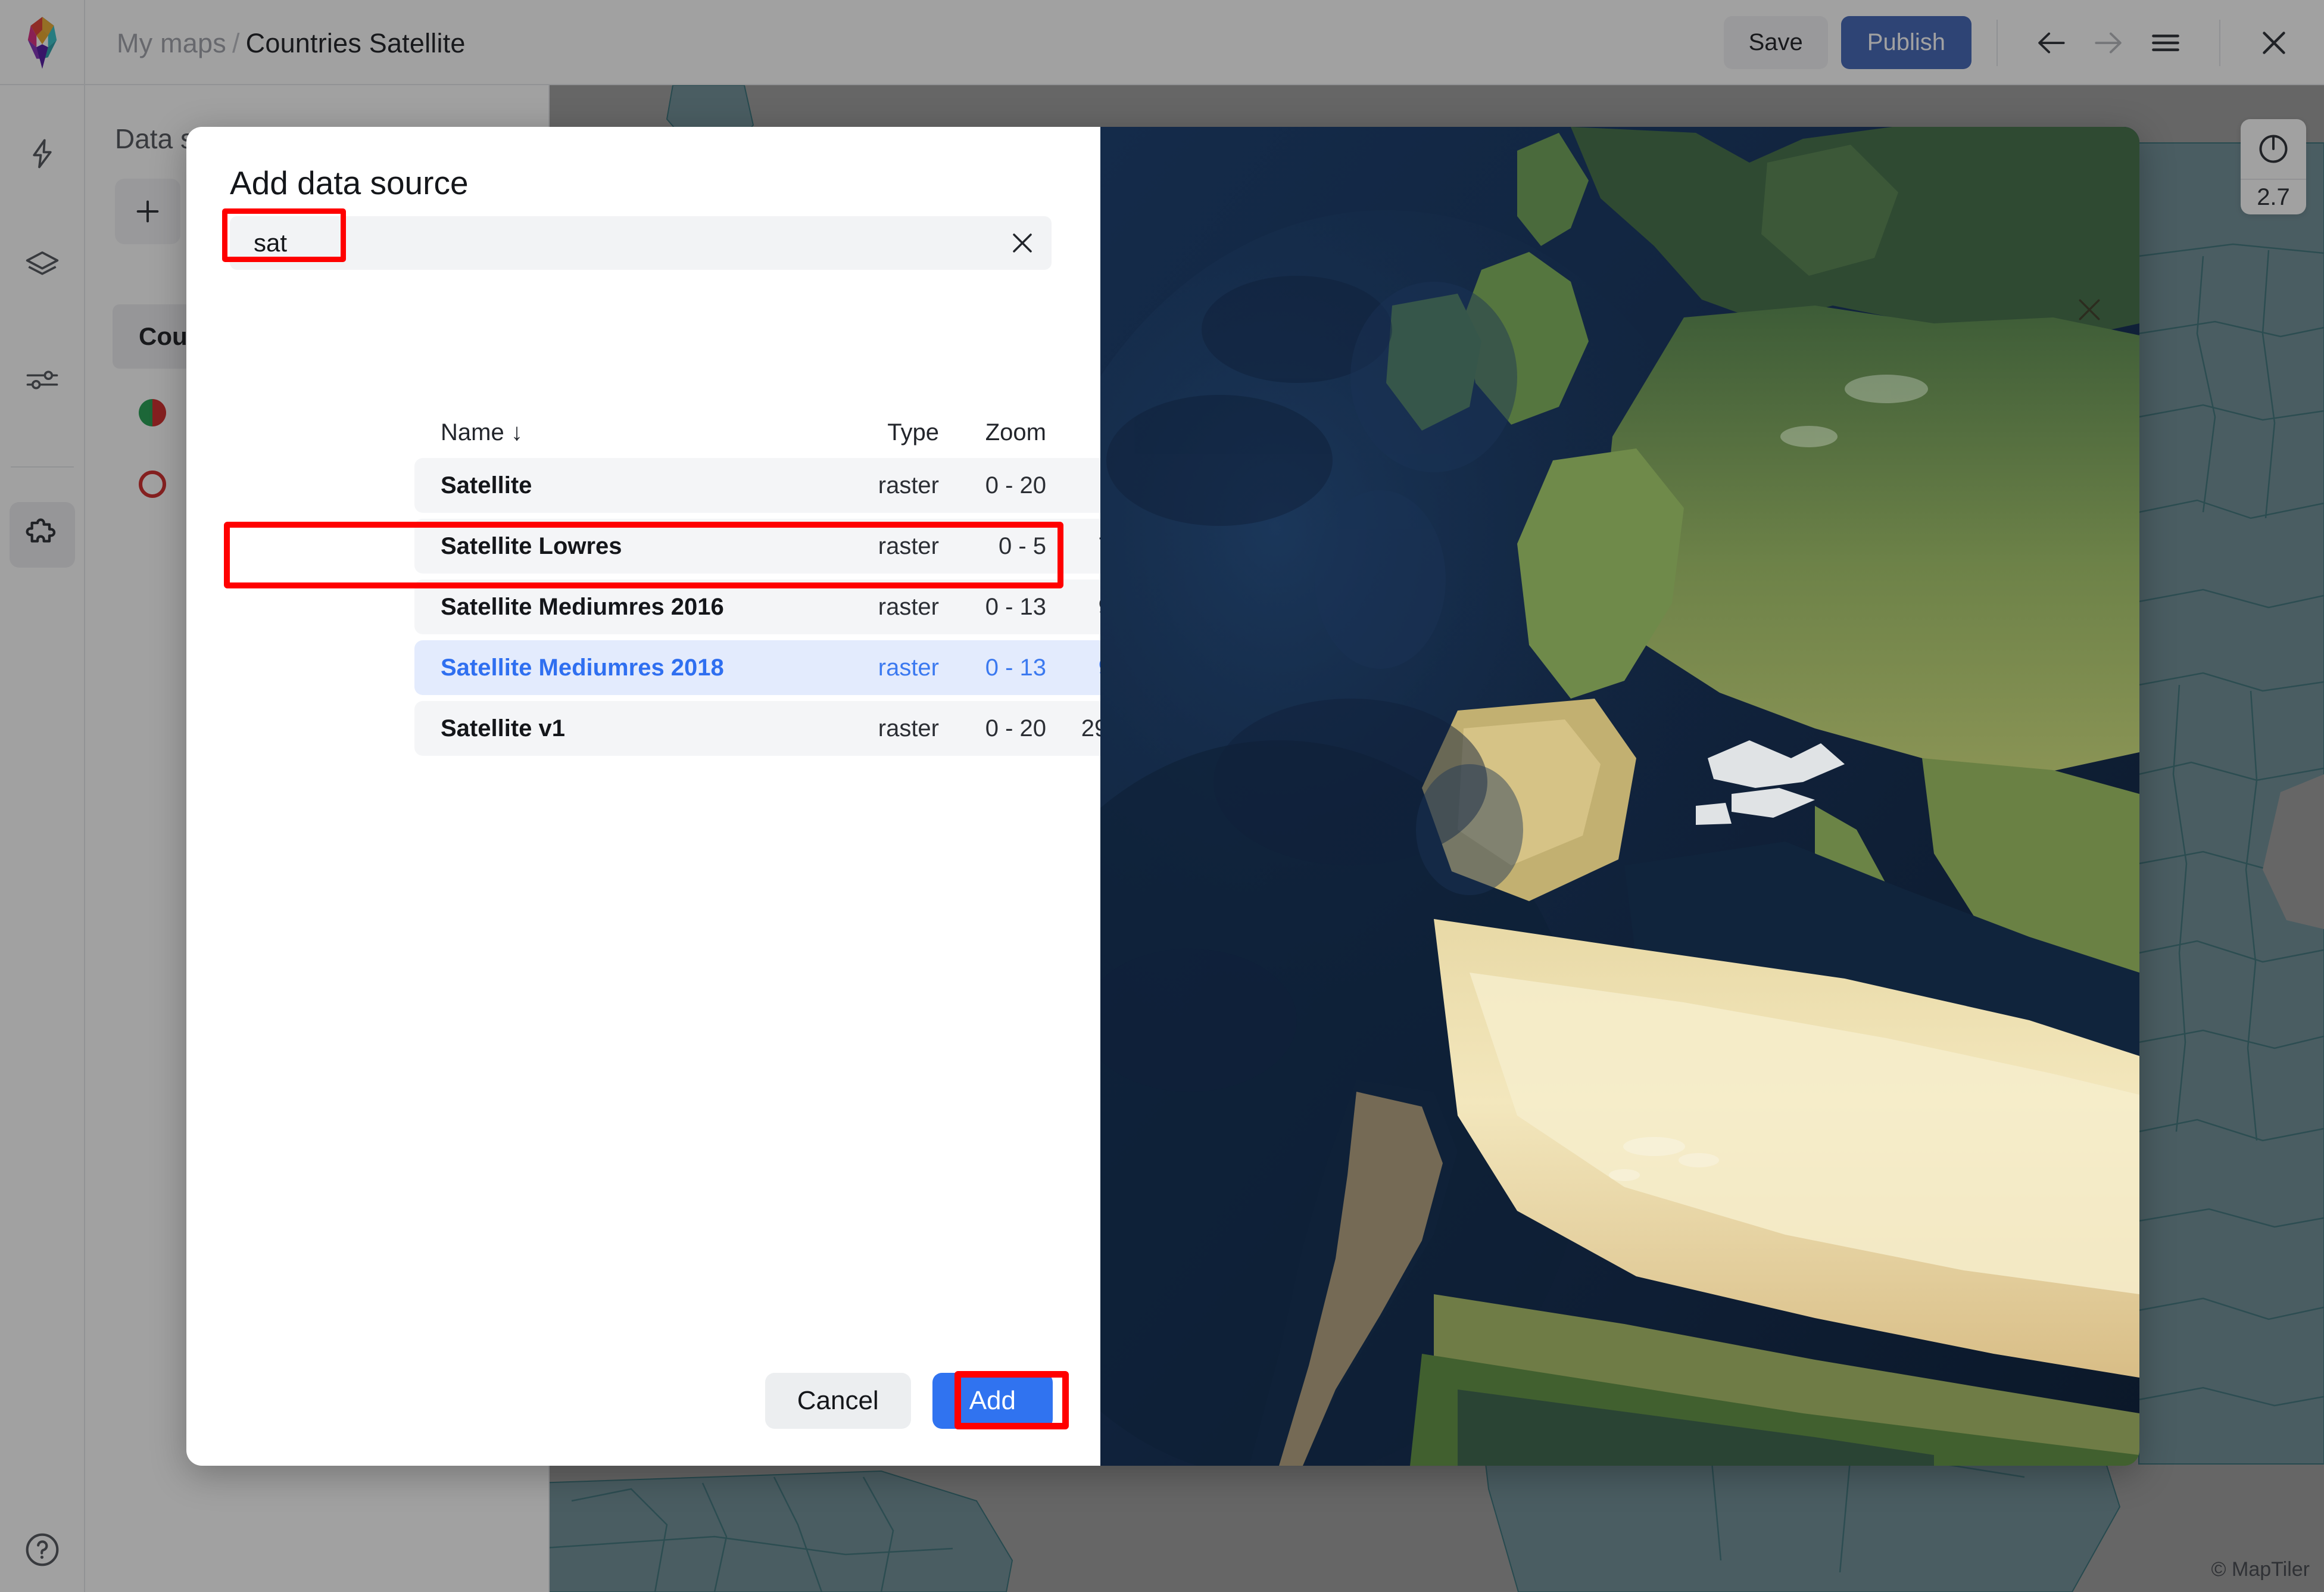 This screenshot has height=1592, width=2324. What do you see at coordinates (503, 728) in the screenshot?
I see `cell-name: Satellite v1` at bounding box center [503, 728].